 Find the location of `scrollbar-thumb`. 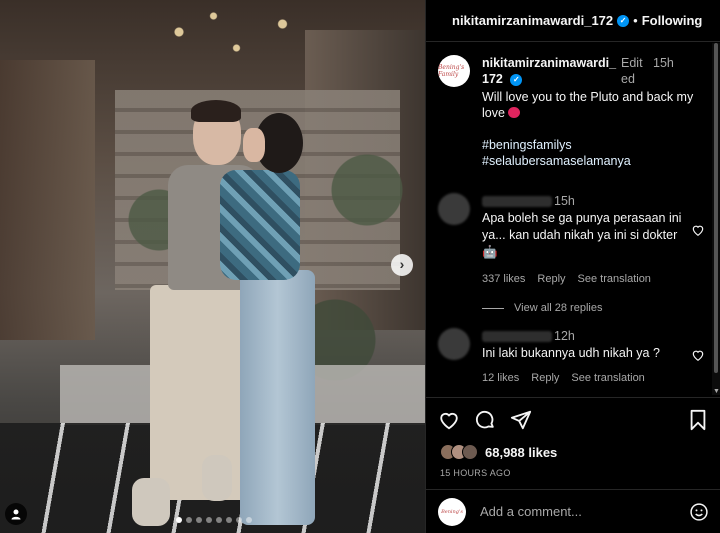

scrollbar-thumb is located at coordinates (716, 208).